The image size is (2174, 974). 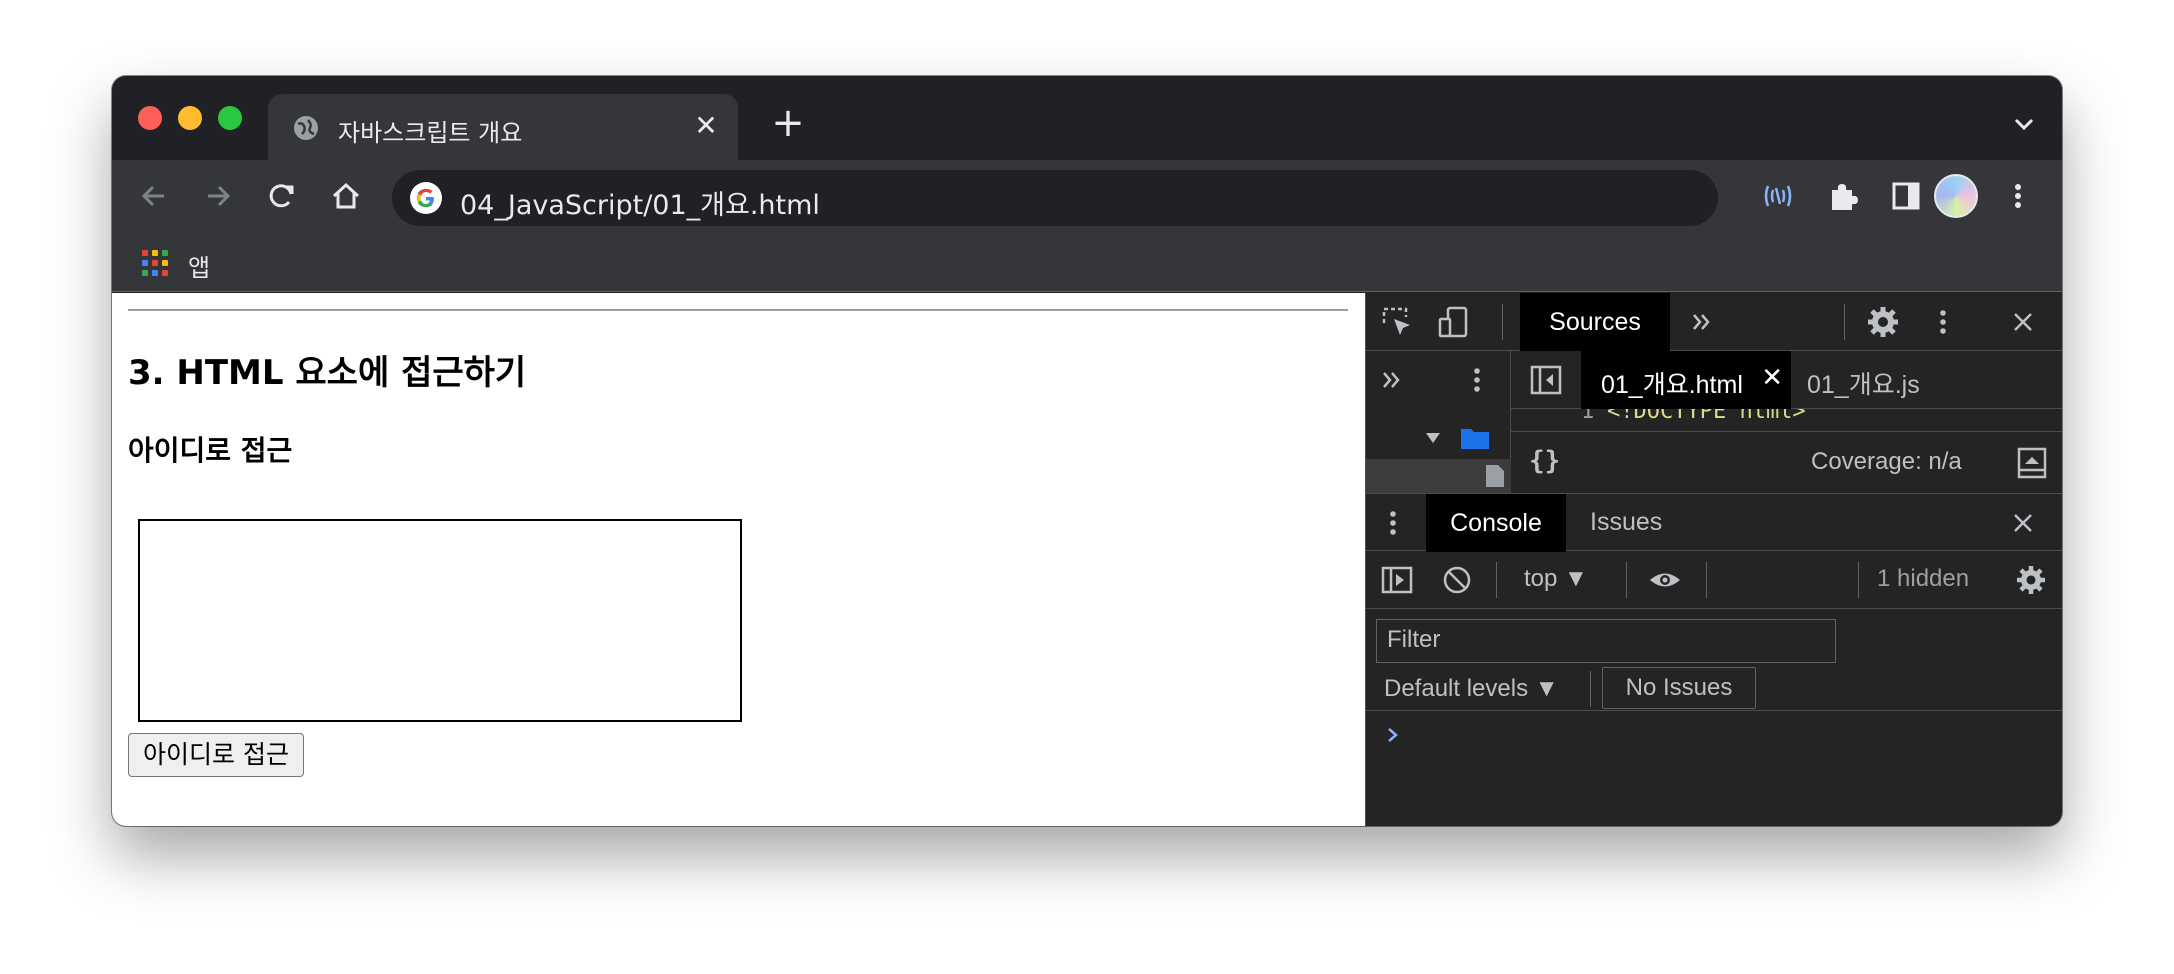 I want to click on folder-icon, so click(x=1475, y=439).